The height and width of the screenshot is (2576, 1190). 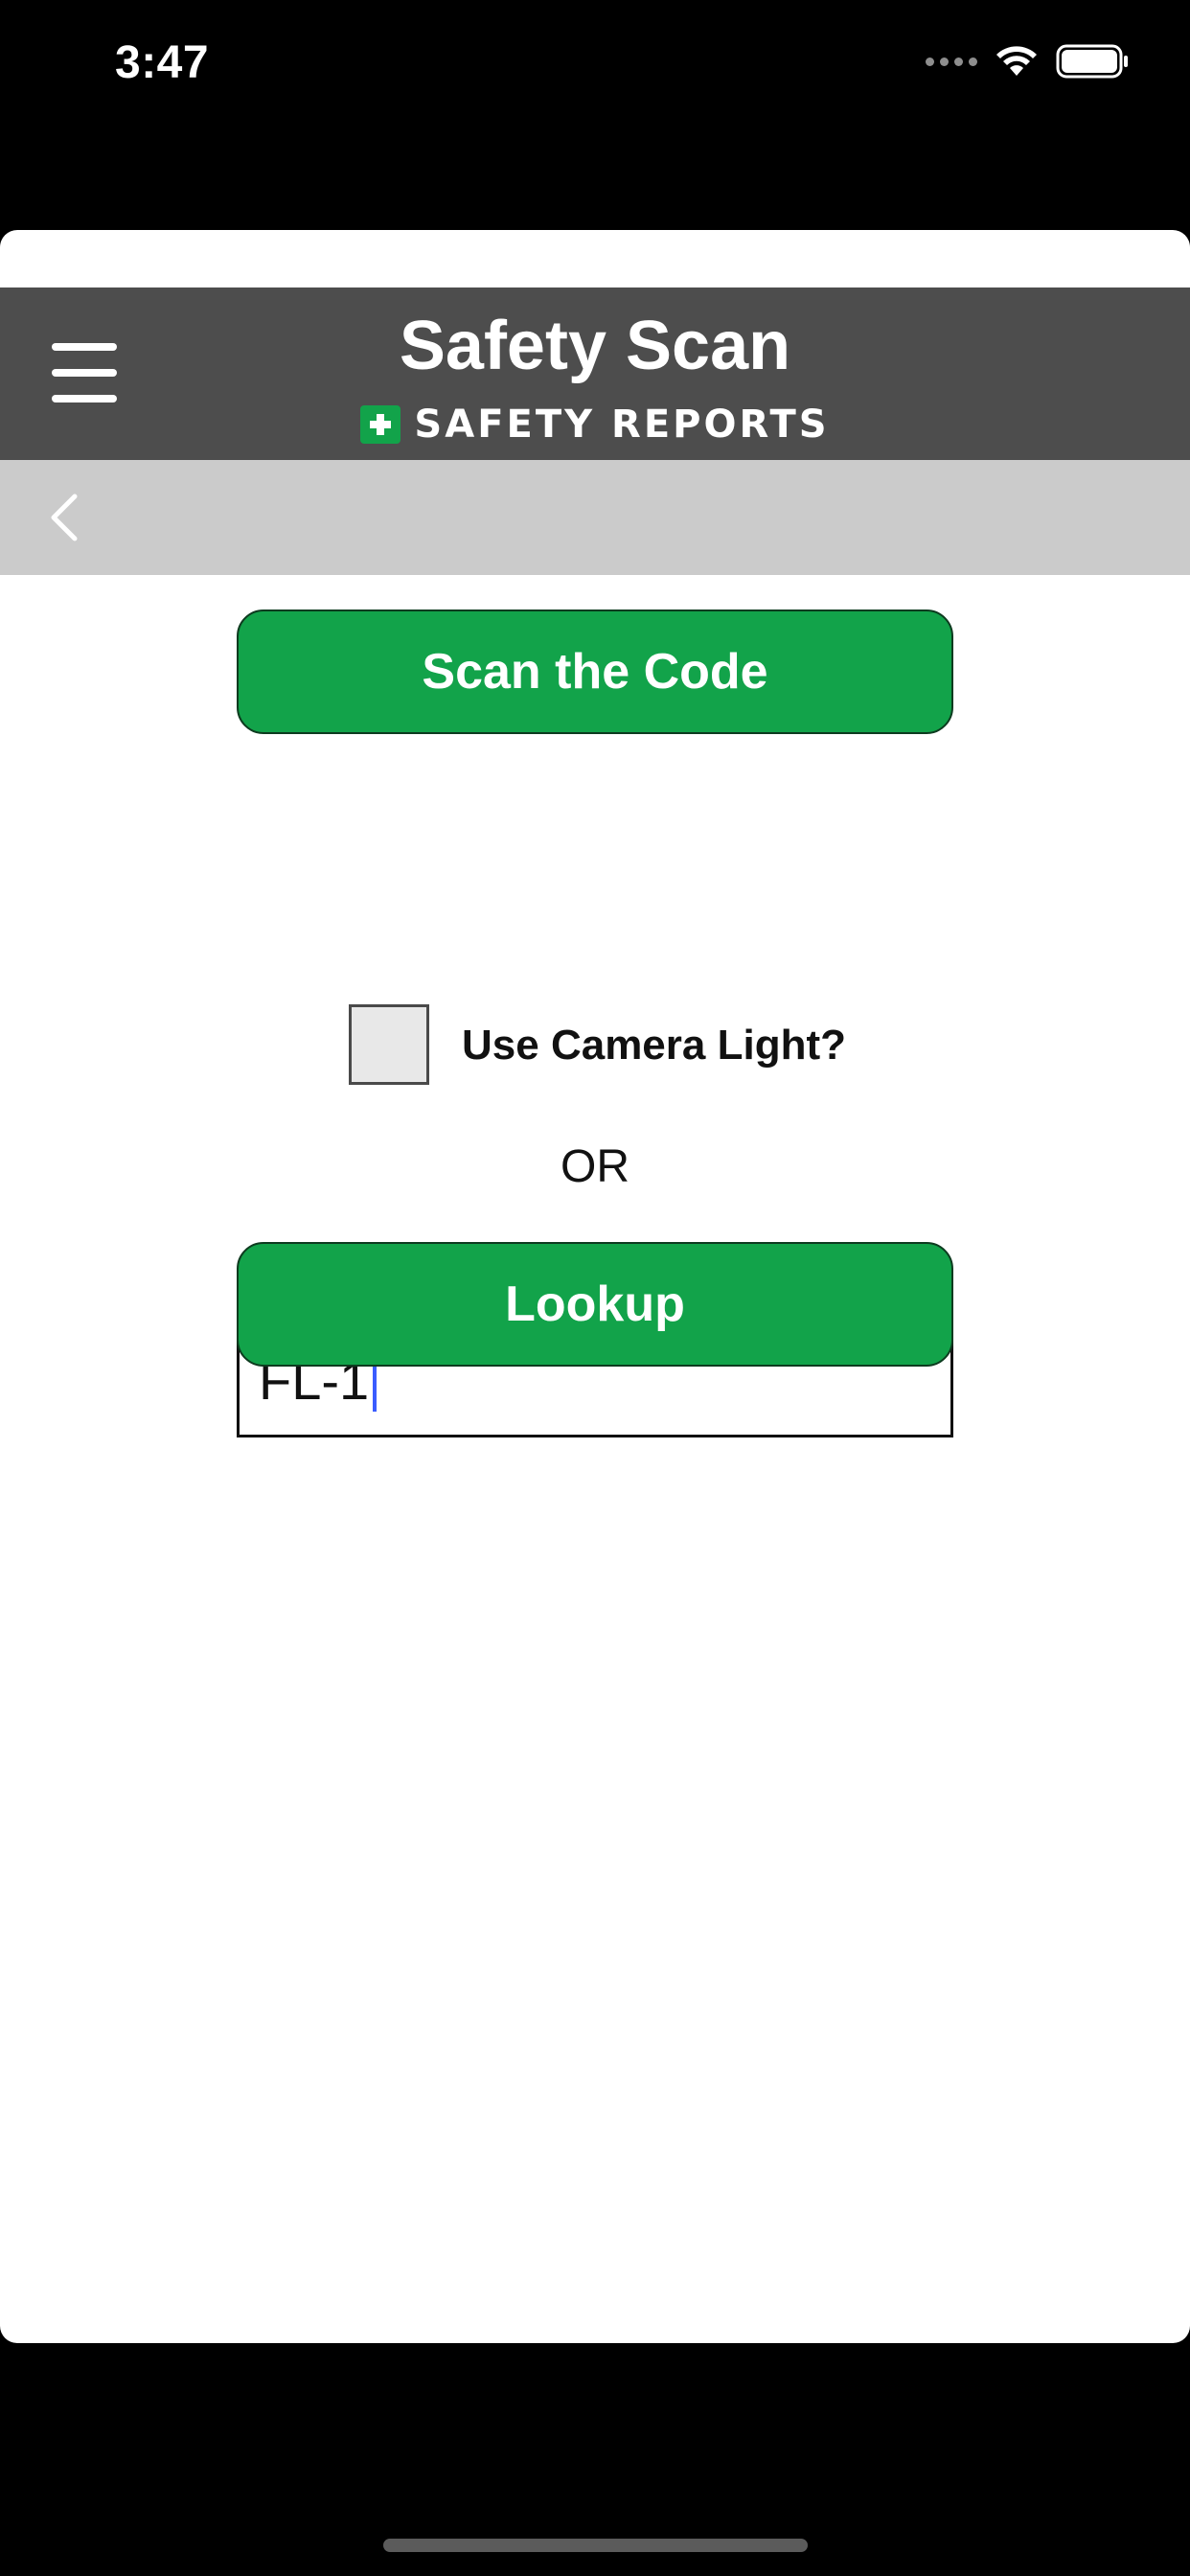 I want to click on camera-light-checkbox, so click(x=389, y=1044).